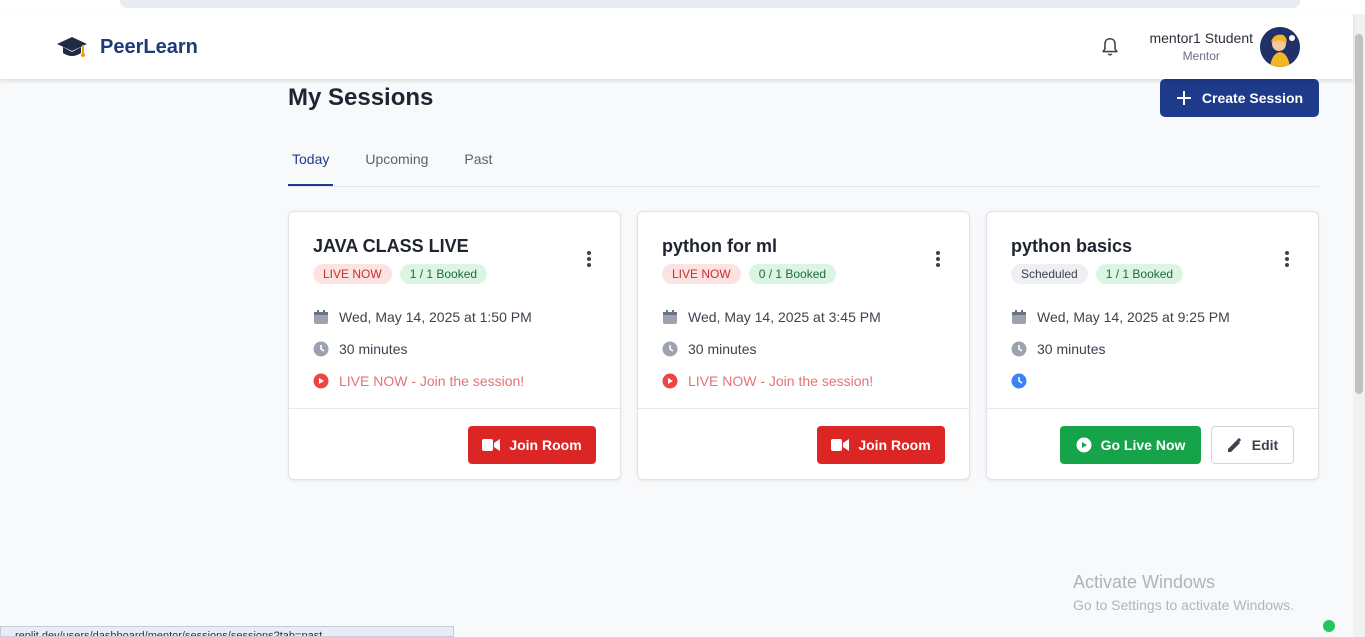  I want to click on plus-icon, so click(1183, 98).